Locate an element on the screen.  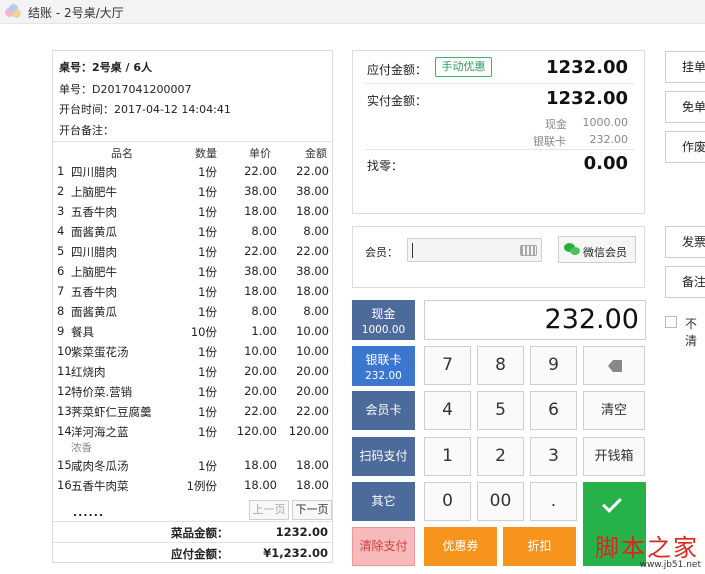
item-amount: 120.00 is located at coordinates (308, 431).